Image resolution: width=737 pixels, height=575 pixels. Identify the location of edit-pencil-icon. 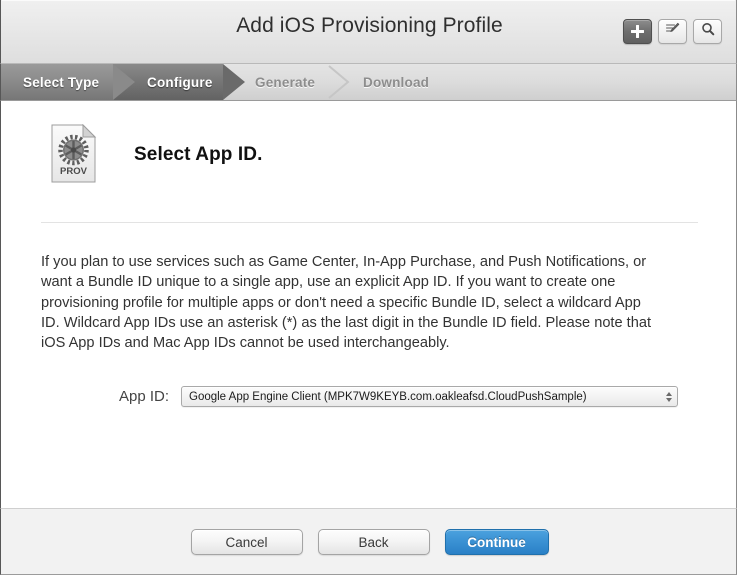
(672, 31).